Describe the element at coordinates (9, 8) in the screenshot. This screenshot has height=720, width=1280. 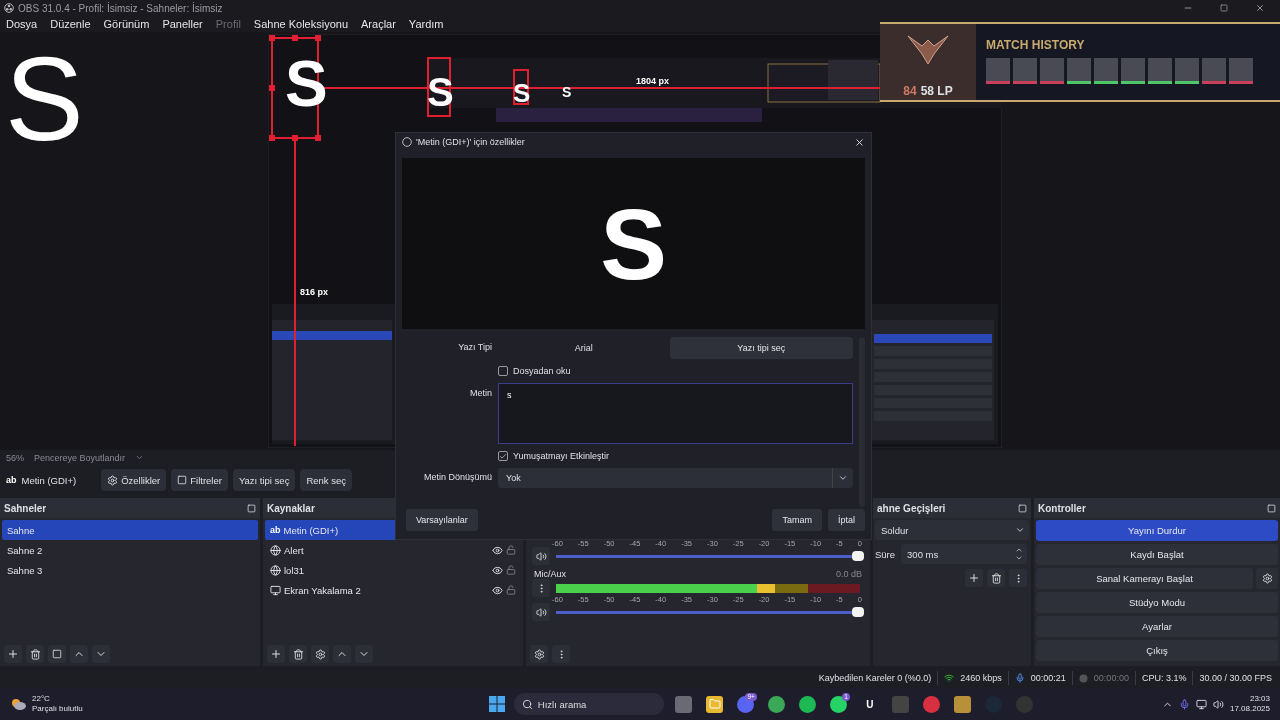
I see `obs-logo-icon` at that location.